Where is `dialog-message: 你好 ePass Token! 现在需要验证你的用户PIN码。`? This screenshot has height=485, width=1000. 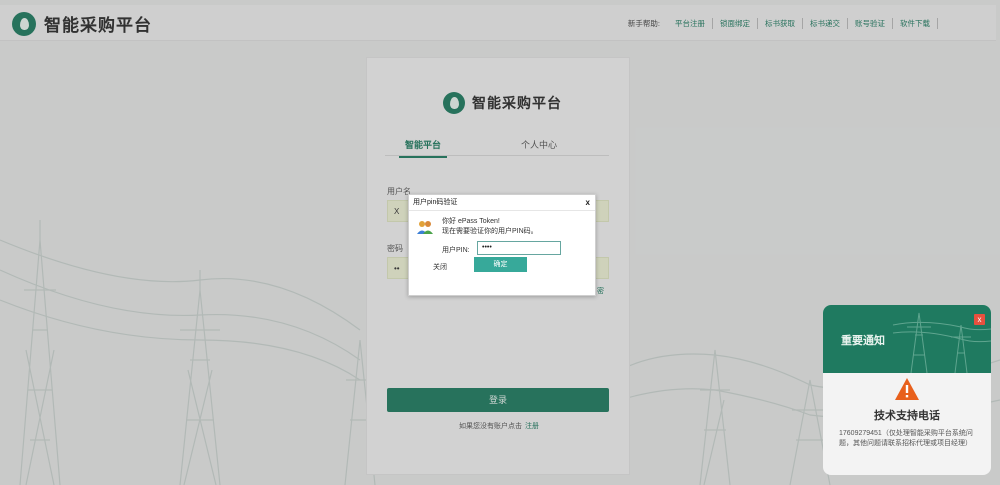
dialog-message: 你好 ePass Token! 现在需要验证你的用户PIN码。 is located at coordinates (490, 227).